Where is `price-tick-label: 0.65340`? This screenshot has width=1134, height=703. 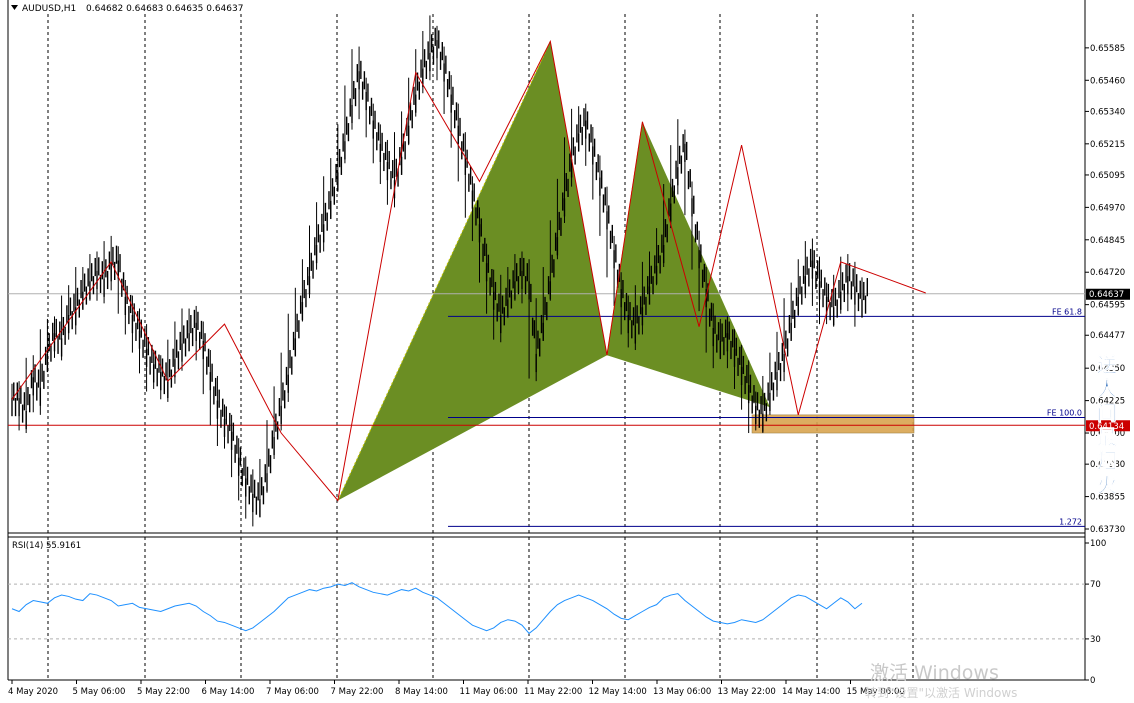 price-tick-label: 0.65340 is located at coordinates (1107, 112).